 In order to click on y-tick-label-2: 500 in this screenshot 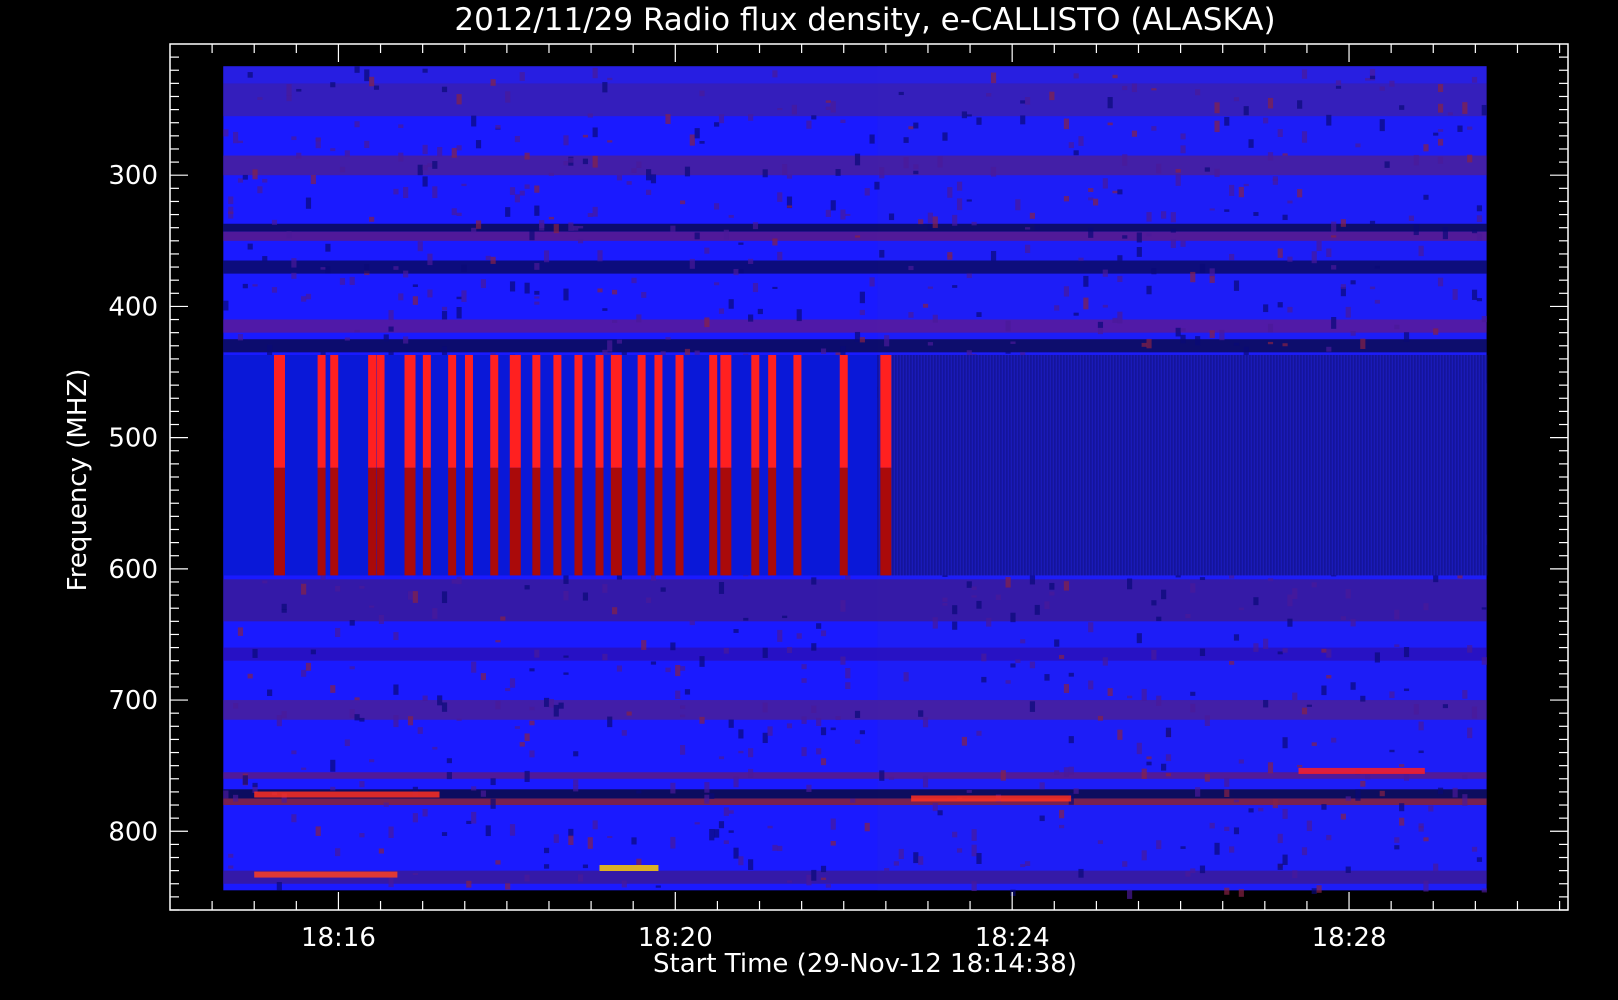, I will do `click(133, 439)`.